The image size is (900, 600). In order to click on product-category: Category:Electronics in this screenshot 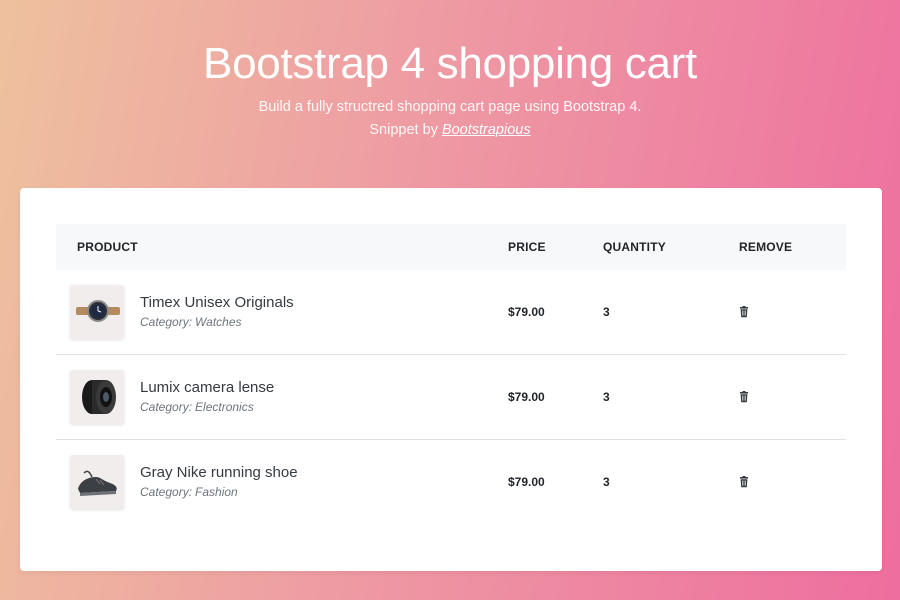, I will do `click(197, 407)`.